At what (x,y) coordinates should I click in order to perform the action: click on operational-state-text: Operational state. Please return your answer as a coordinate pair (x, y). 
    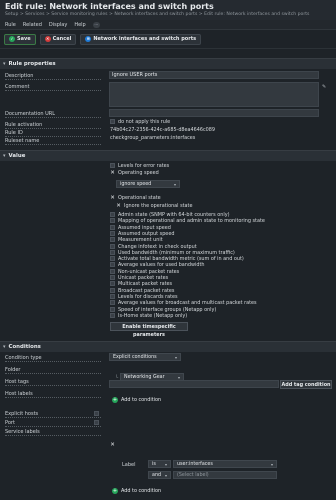
    Looking at the image, I should click on (139, 198).